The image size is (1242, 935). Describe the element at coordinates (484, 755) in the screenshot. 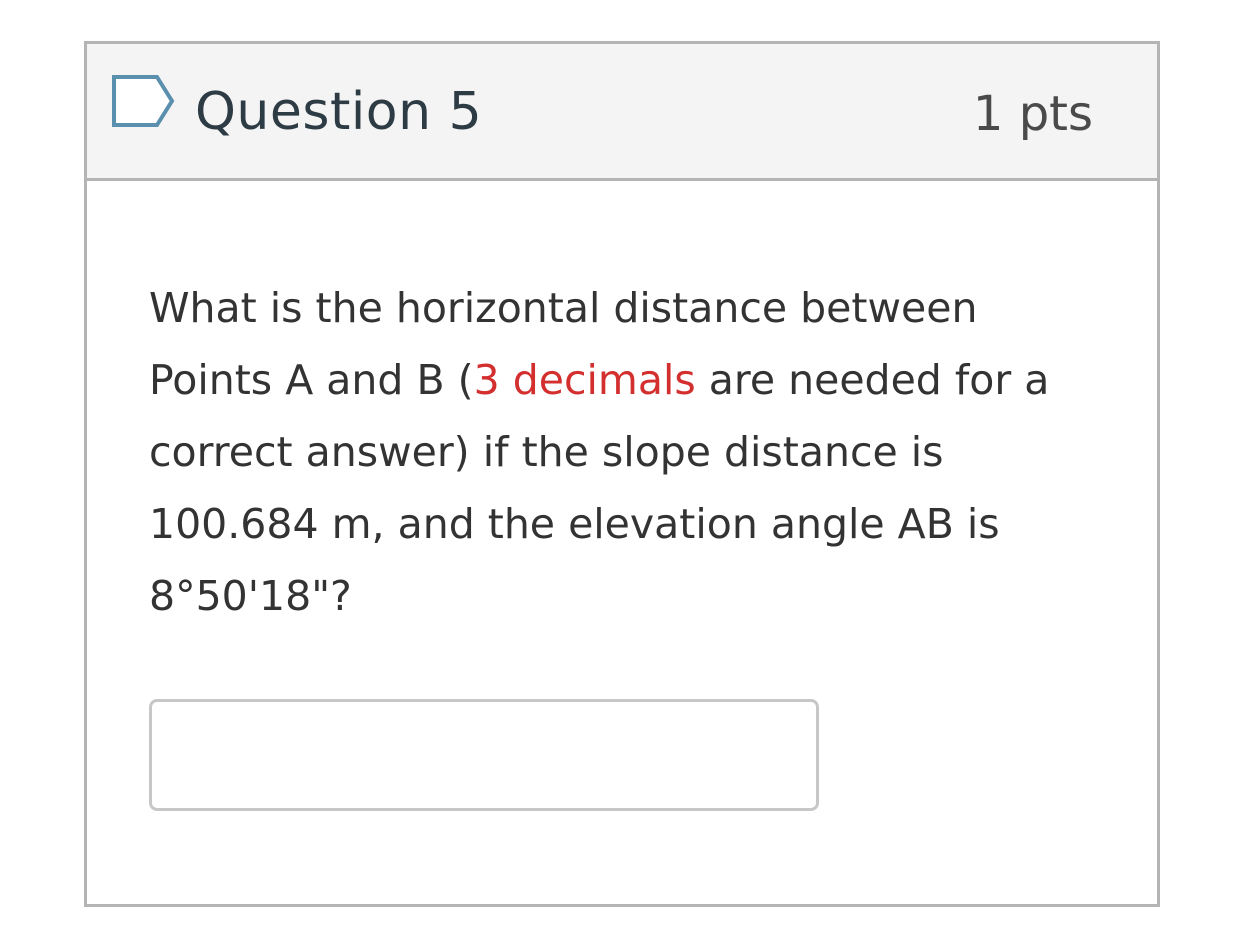

I see `answer-input` at that location.